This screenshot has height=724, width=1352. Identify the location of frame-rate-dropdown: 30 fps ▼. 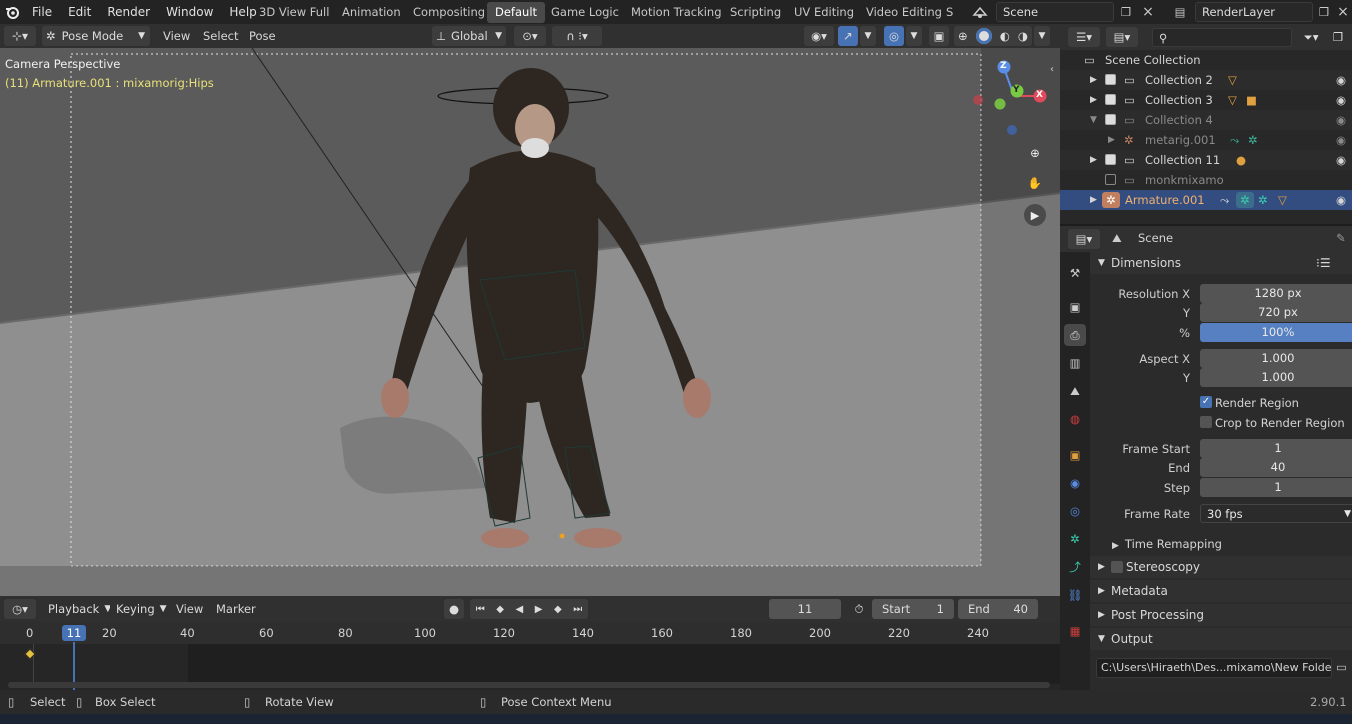
(1276, 513).